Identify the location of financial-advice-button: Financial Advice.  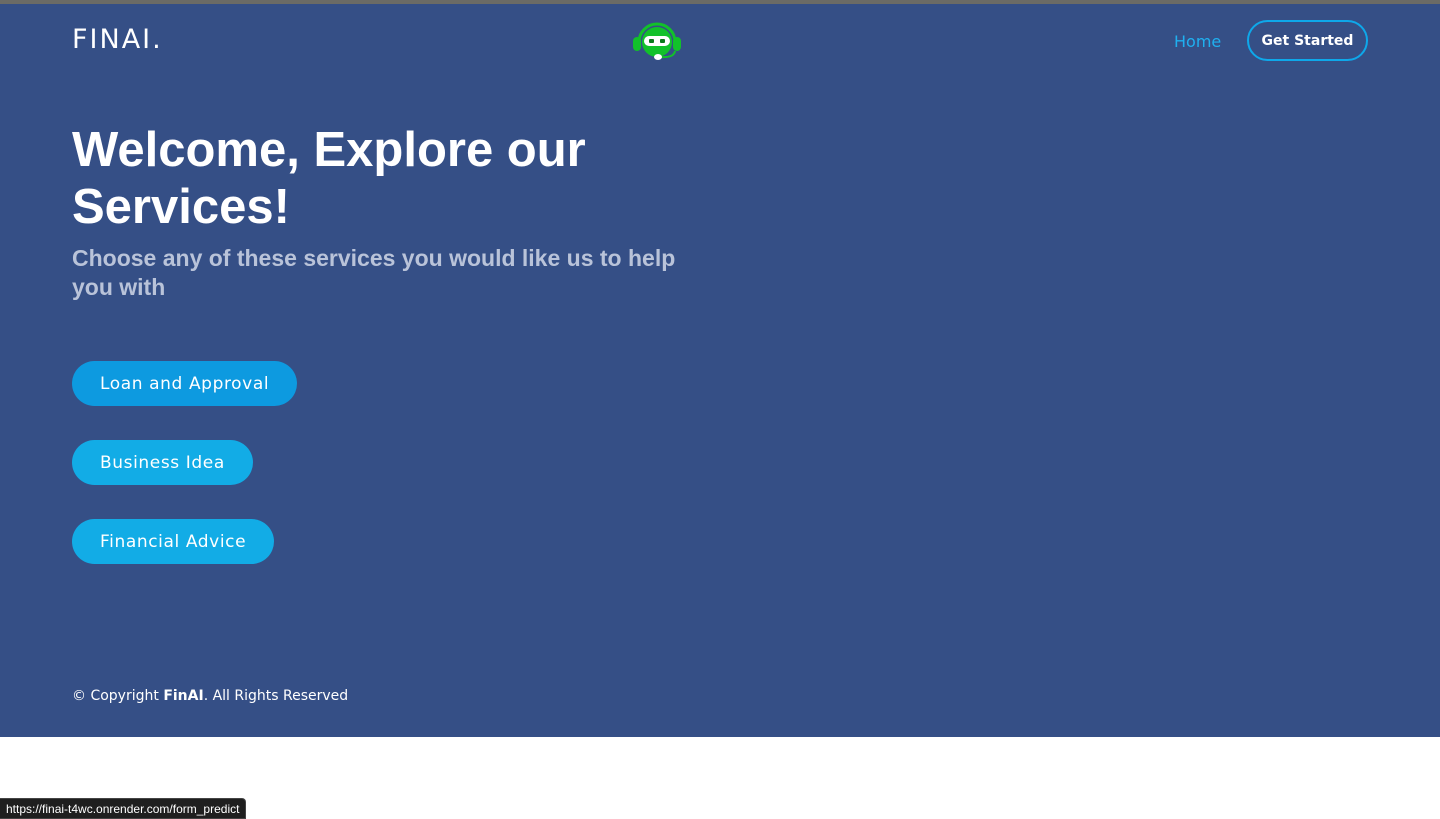
(173, 541).